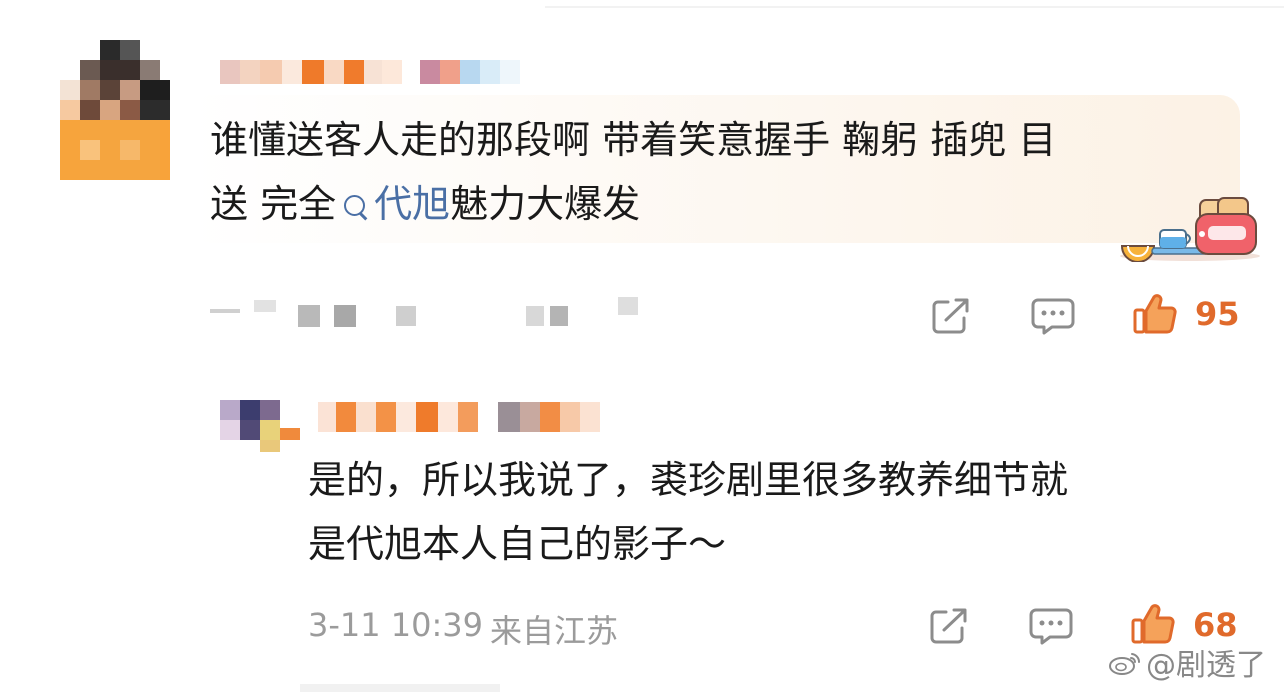 This screenshot has width=1284, height=692. What do you see at coordinates (1190, 229) in the screenshot?
I see `toaster-sticker-icon` at bounding box center [1190, 229].